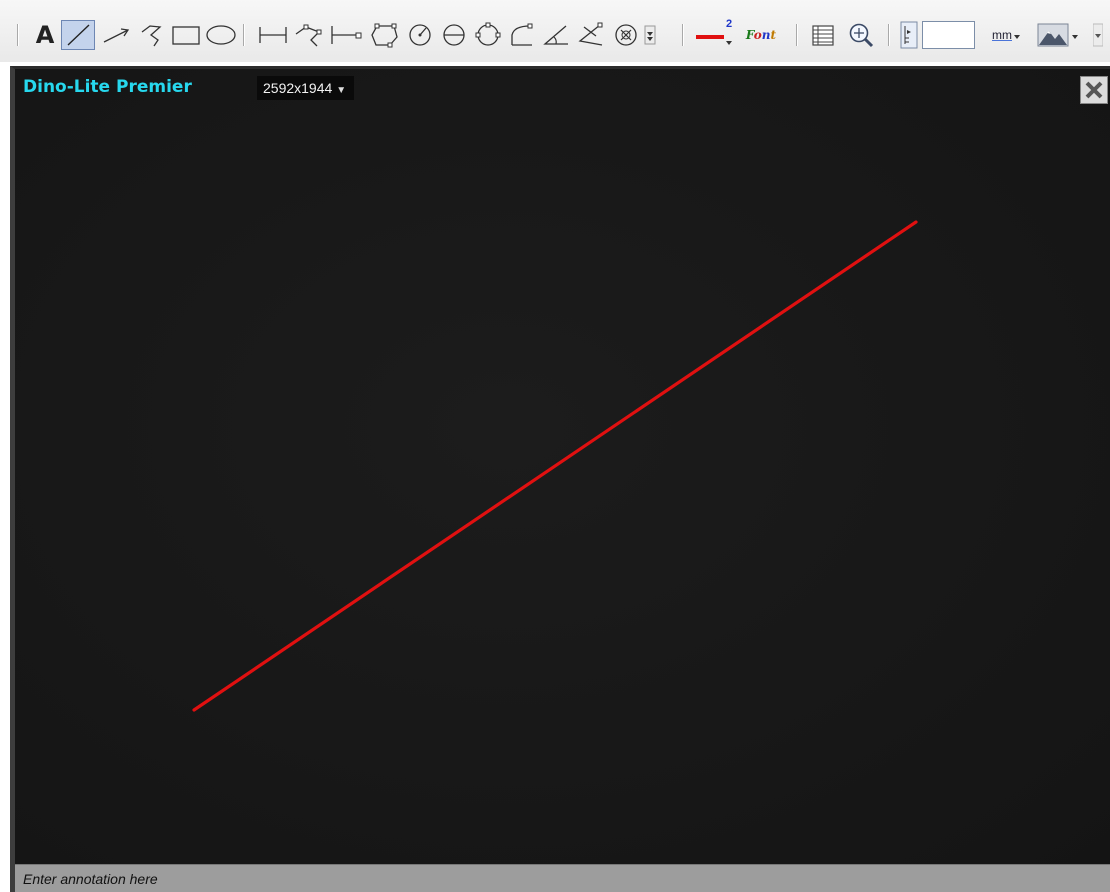  I want to click on more-dropdown-icon, so click(650, 35).